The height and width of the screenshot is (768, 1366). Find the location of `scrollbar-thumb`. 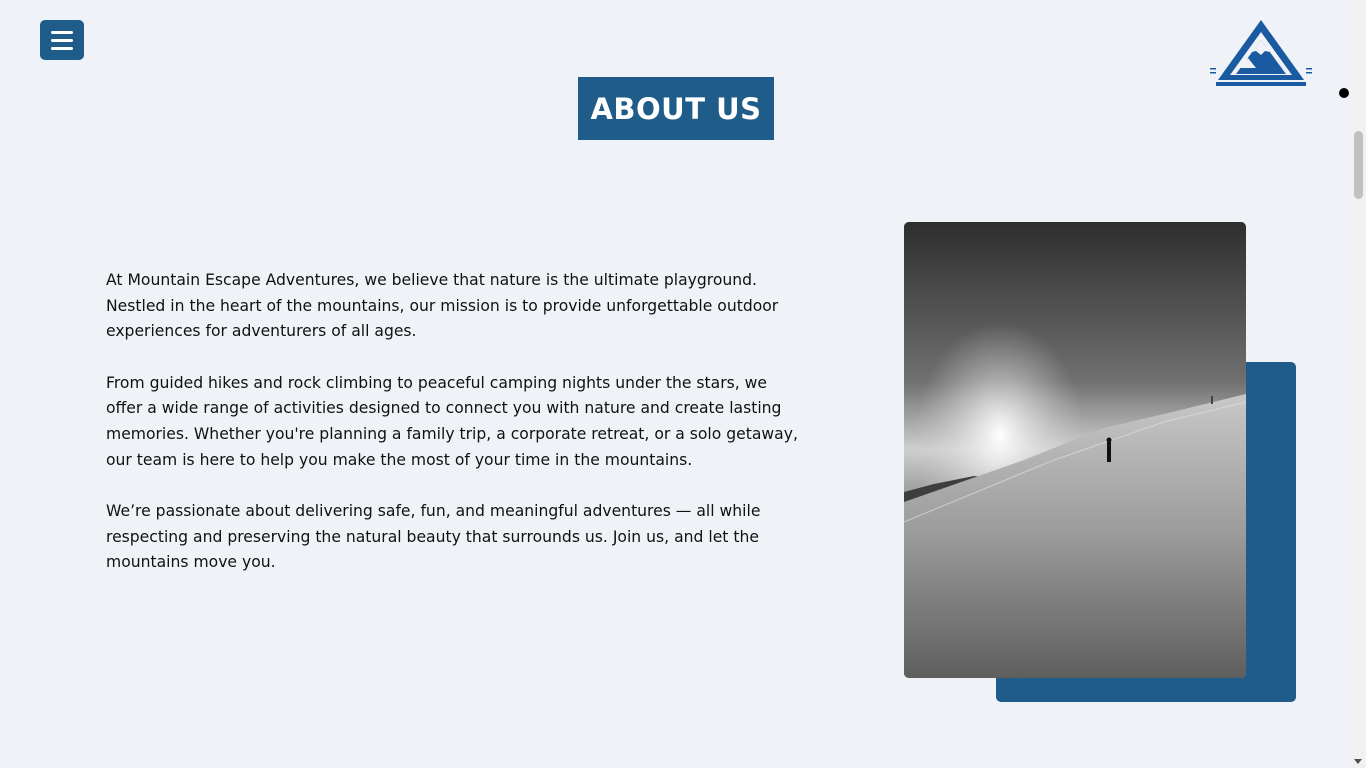

scrollbar-thumb is located at coordinates (1358, 165).